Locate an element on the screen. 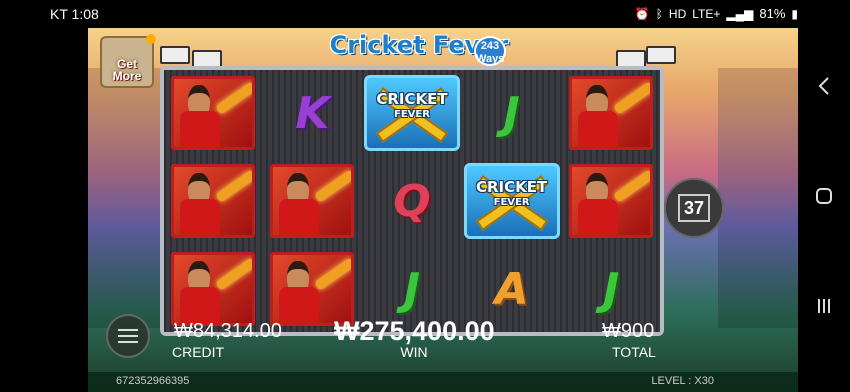 This screenshot has width=850, height=392. credit-label: CREDIT is located at coordinates (198, 352).